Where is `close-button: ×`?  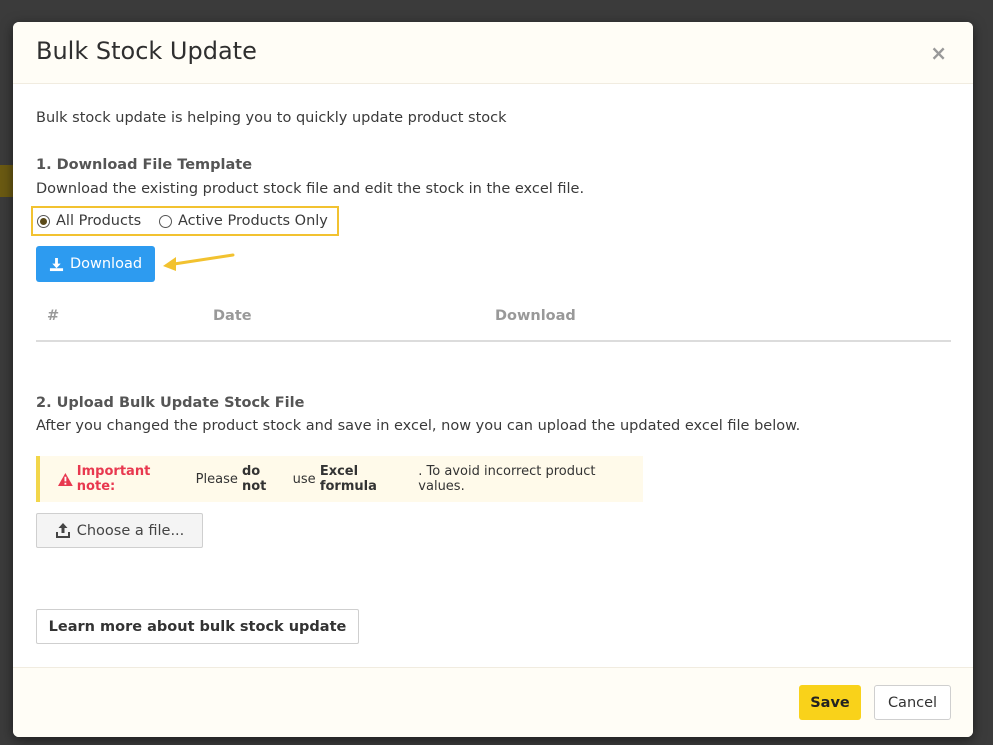 close-button: × is located at coordinates (938, 53).